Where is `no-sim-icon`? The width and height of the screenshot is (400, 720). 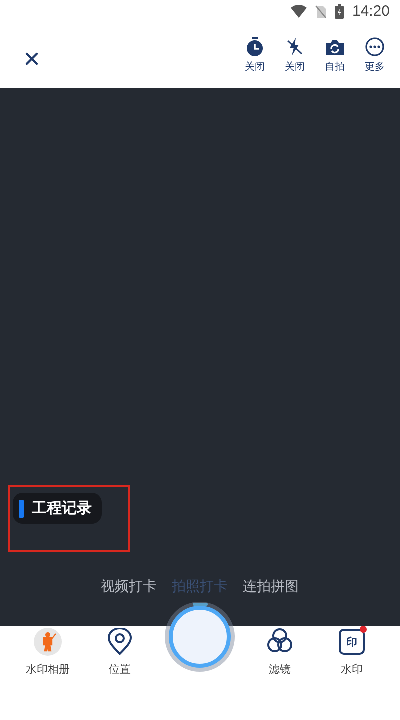 no-sim-icon is located at coordinates (321, 11).